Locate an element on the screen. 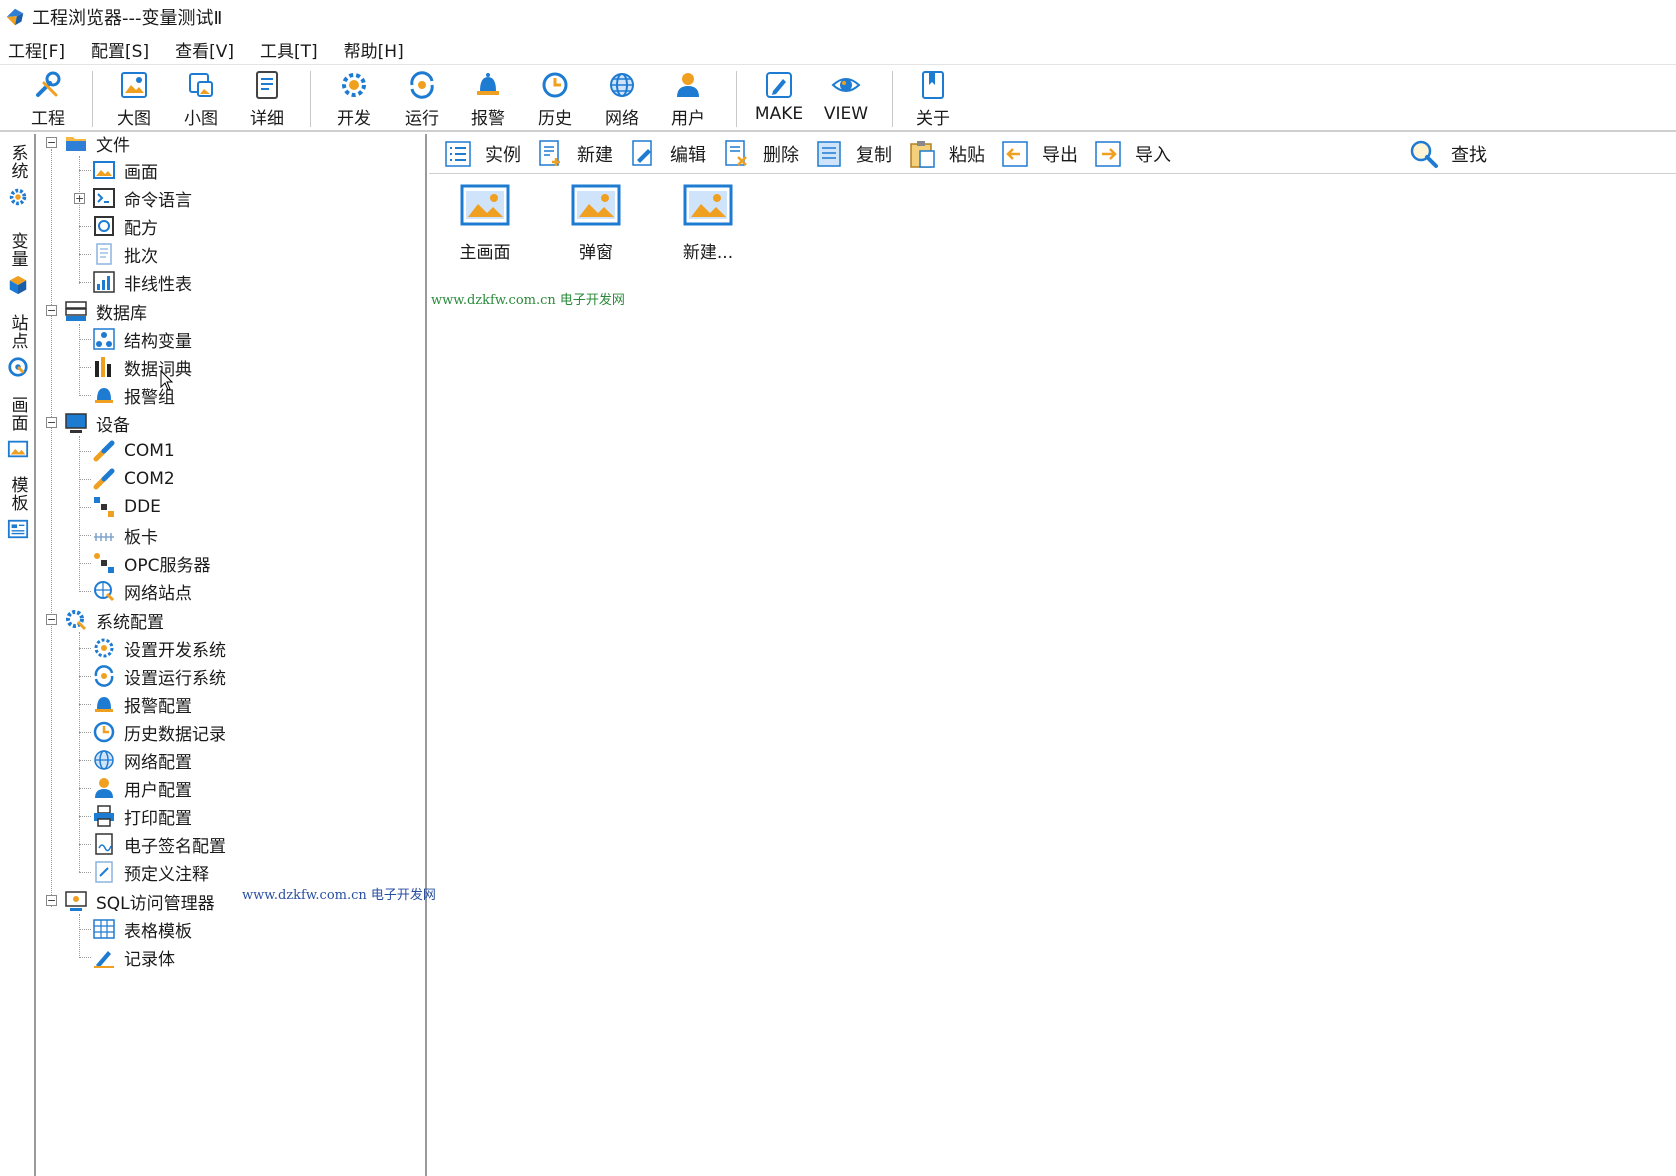 Image resolution: width=1676 pixels, height=1176 pixels. tree-item-network-config: 网络配置 is located at coordinates (142, 760).